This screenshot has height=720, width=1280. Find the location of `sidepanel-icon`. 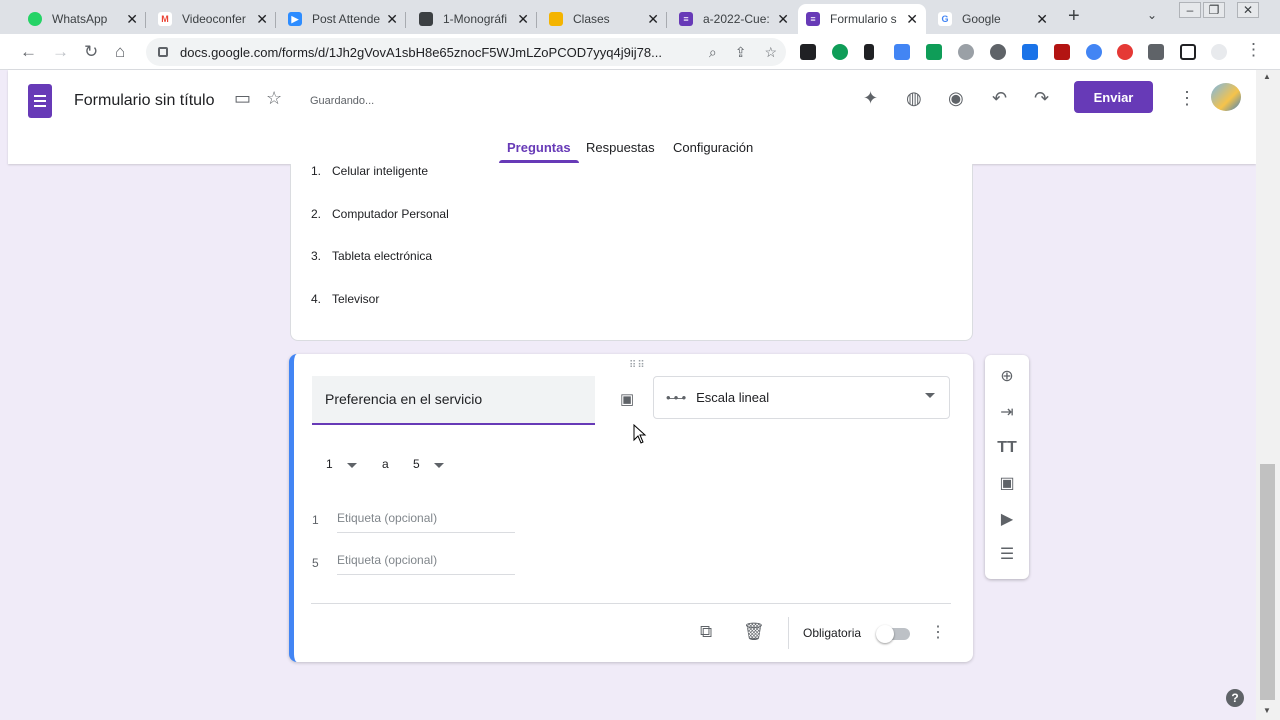

sidepanel-icon is located at coordinates (1188, 52).